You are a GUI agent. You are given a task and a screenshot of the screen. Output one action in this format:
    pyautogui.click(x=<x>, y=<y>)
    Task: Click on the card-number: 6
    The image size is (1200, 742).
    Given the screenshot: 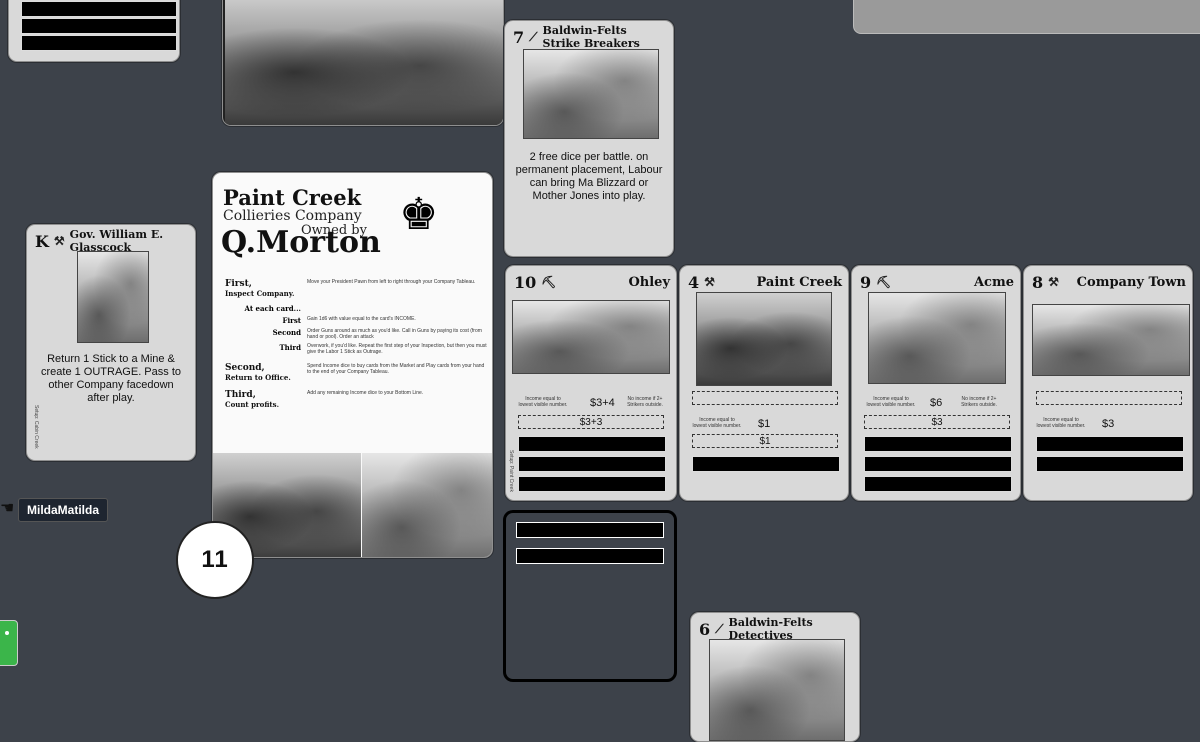 What is the action you would take?
    pyautogui.click(x=705, y=629)
    